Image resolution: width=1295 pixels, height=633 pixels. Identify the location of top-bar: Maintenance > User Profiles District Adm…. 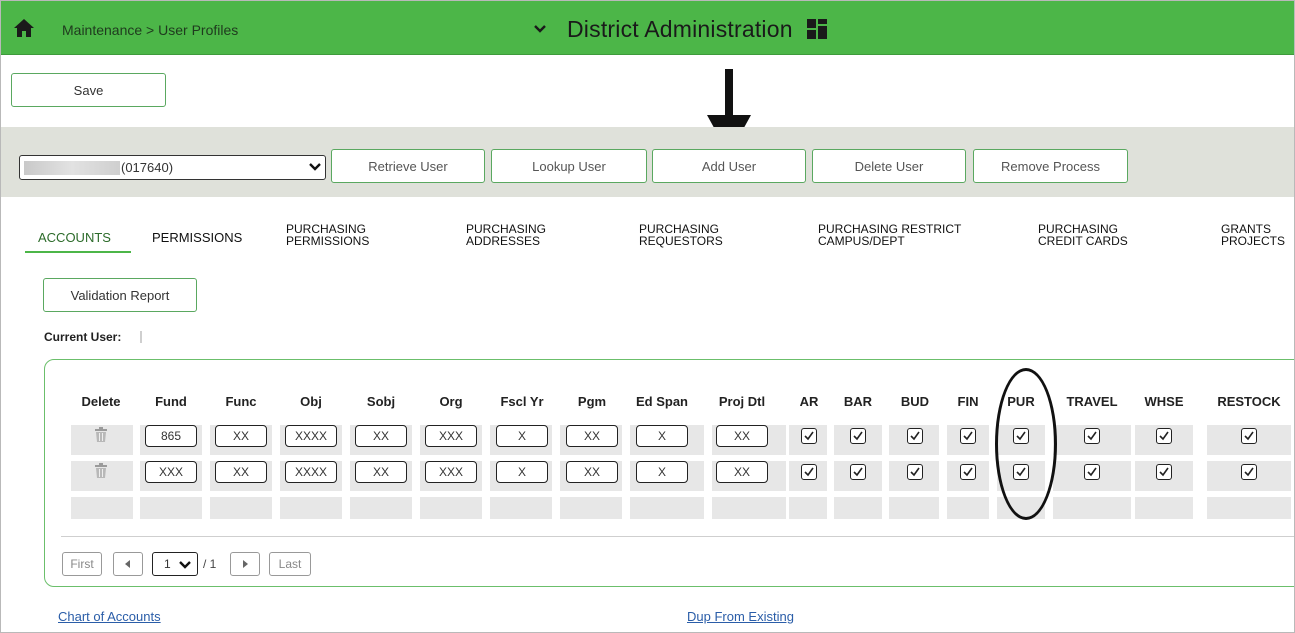
(647, 28).